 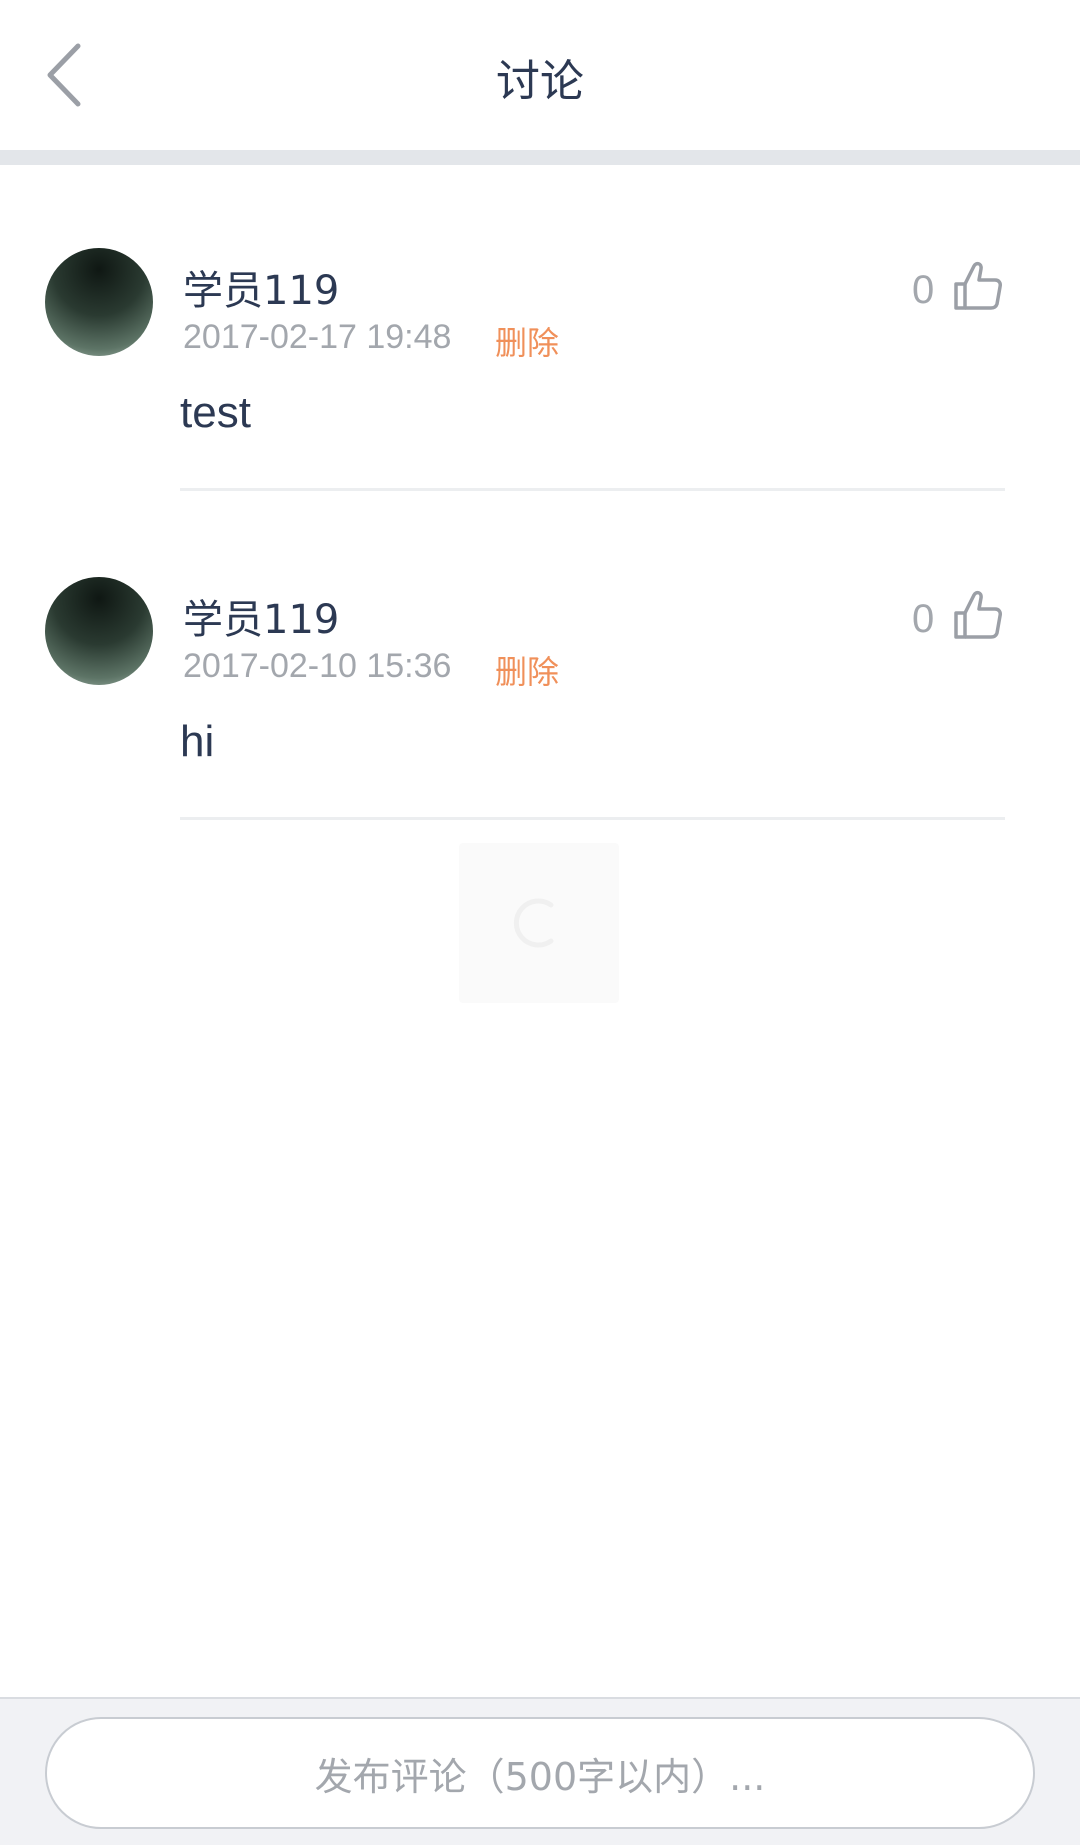 I want to click on header-bar: 讨论, so click(x=540, y=75).